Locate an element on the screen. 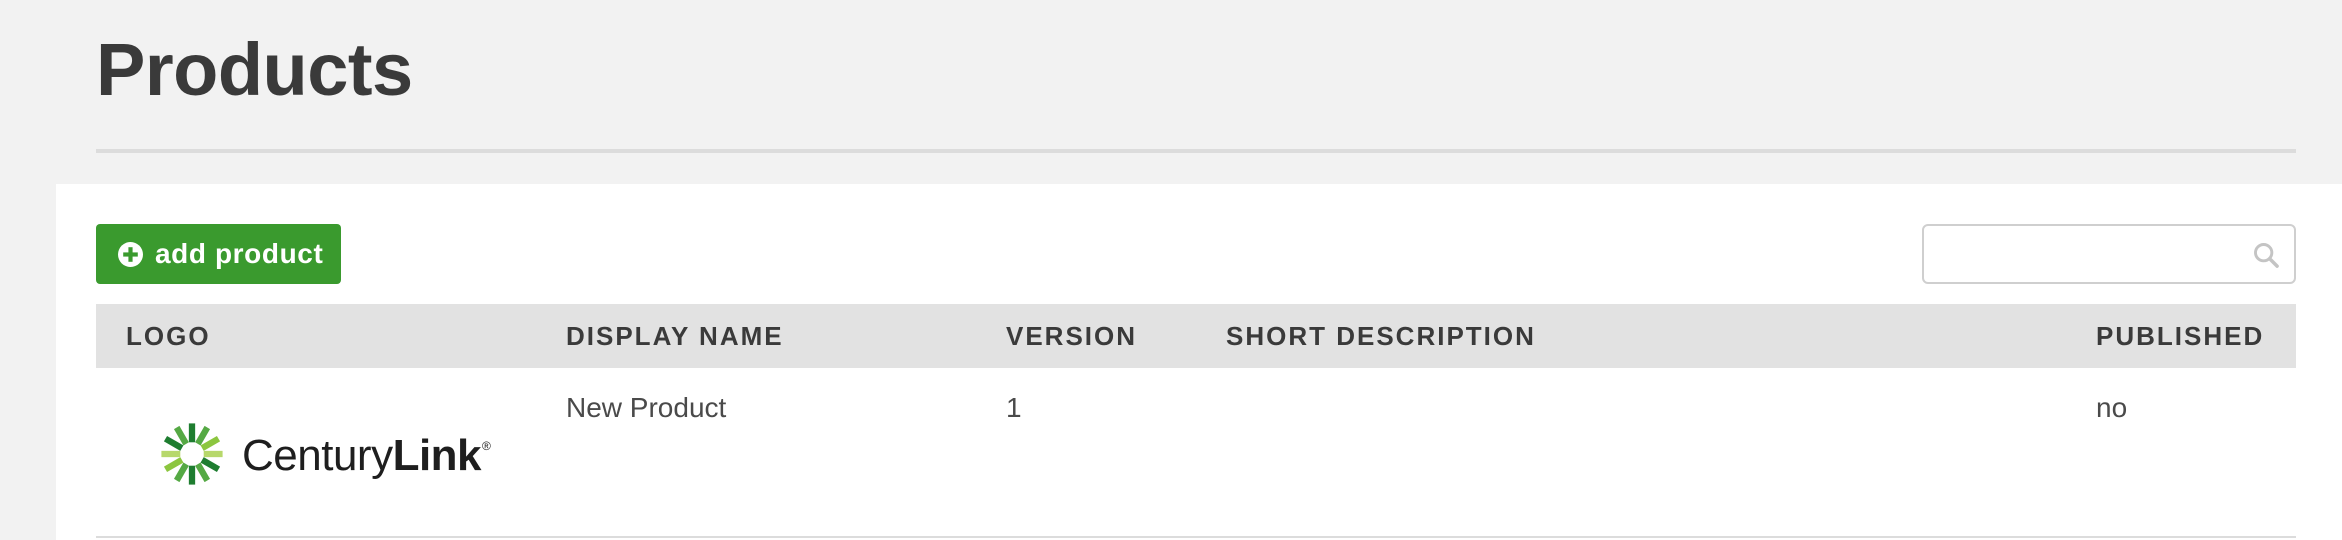 The height and width of the screenshot is (540, 2342). logo-wordmark: CenturyLink® is located at coordinates (366, 456).